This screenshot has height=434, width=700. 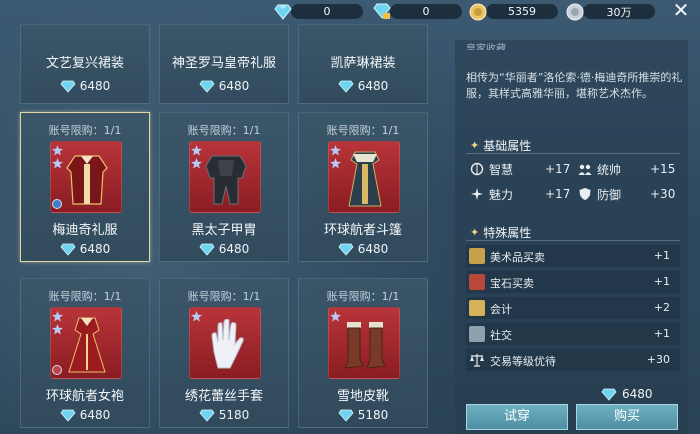 I want to click on item-card: 文艺复兴裙装 6480, so click(x=85, y=64).